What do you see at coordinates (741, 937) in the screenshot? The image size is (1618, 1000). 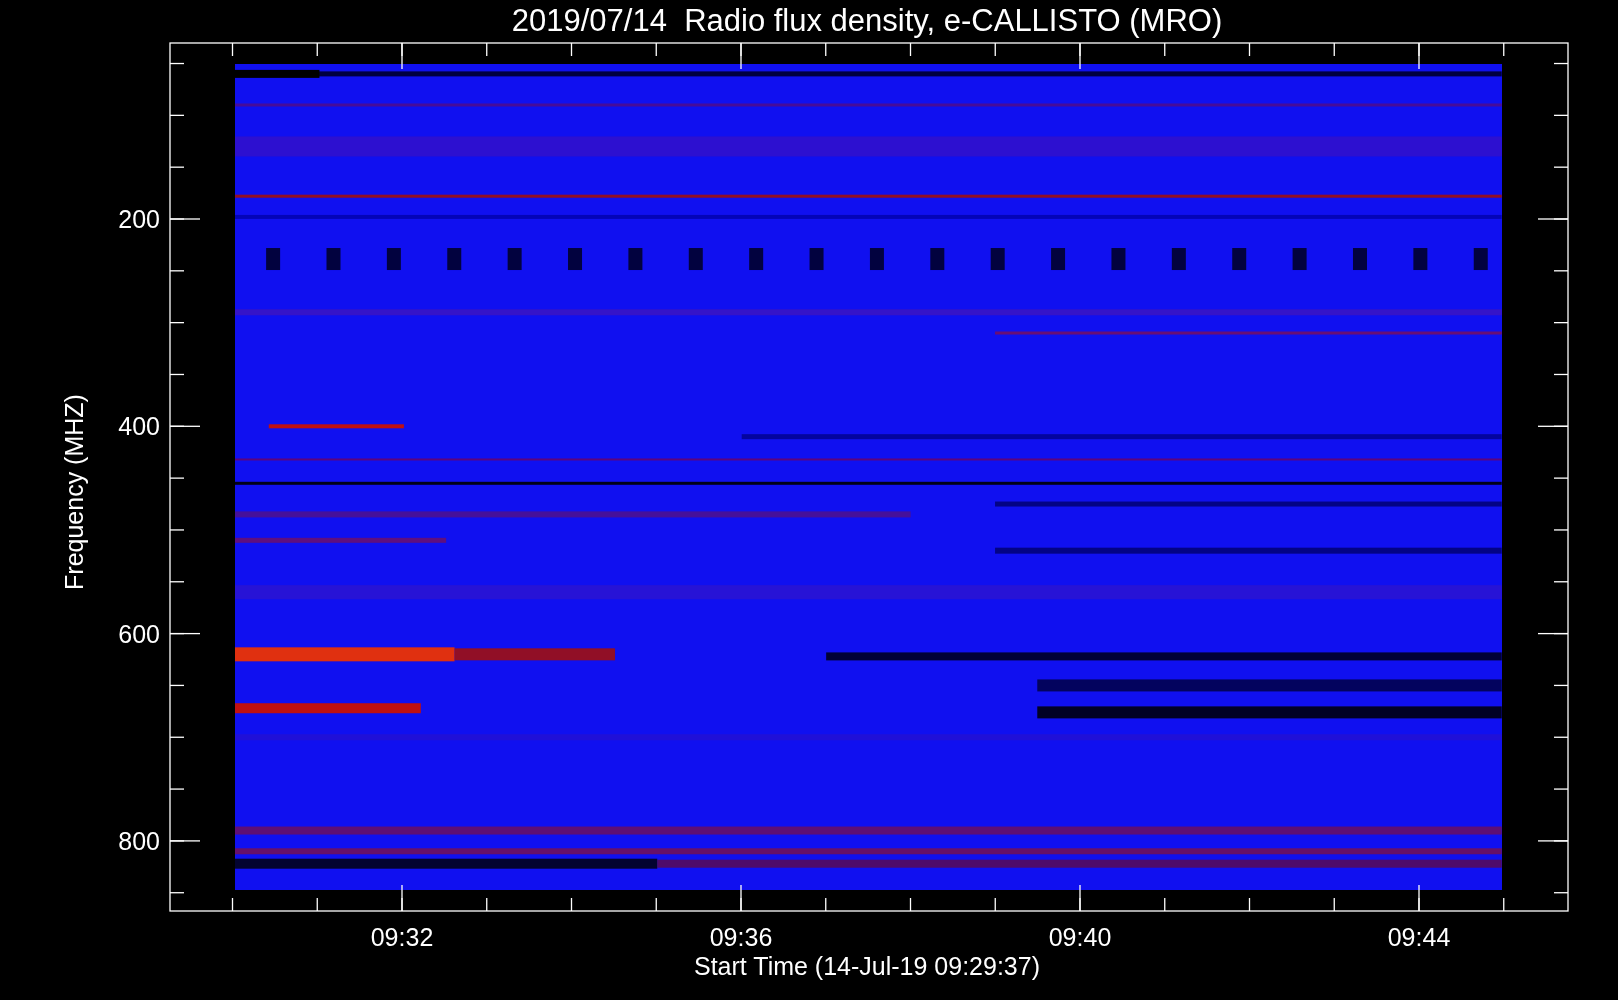 I see `x-tick-label: 09:36` at bounding box center [741, 937].